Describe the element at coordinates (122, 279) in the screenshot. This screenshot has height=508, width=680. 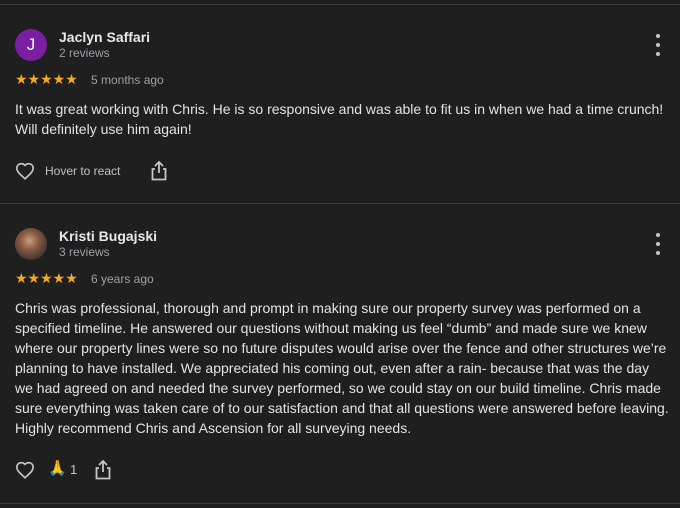
I see `review-time: 6 years ago` at that location.